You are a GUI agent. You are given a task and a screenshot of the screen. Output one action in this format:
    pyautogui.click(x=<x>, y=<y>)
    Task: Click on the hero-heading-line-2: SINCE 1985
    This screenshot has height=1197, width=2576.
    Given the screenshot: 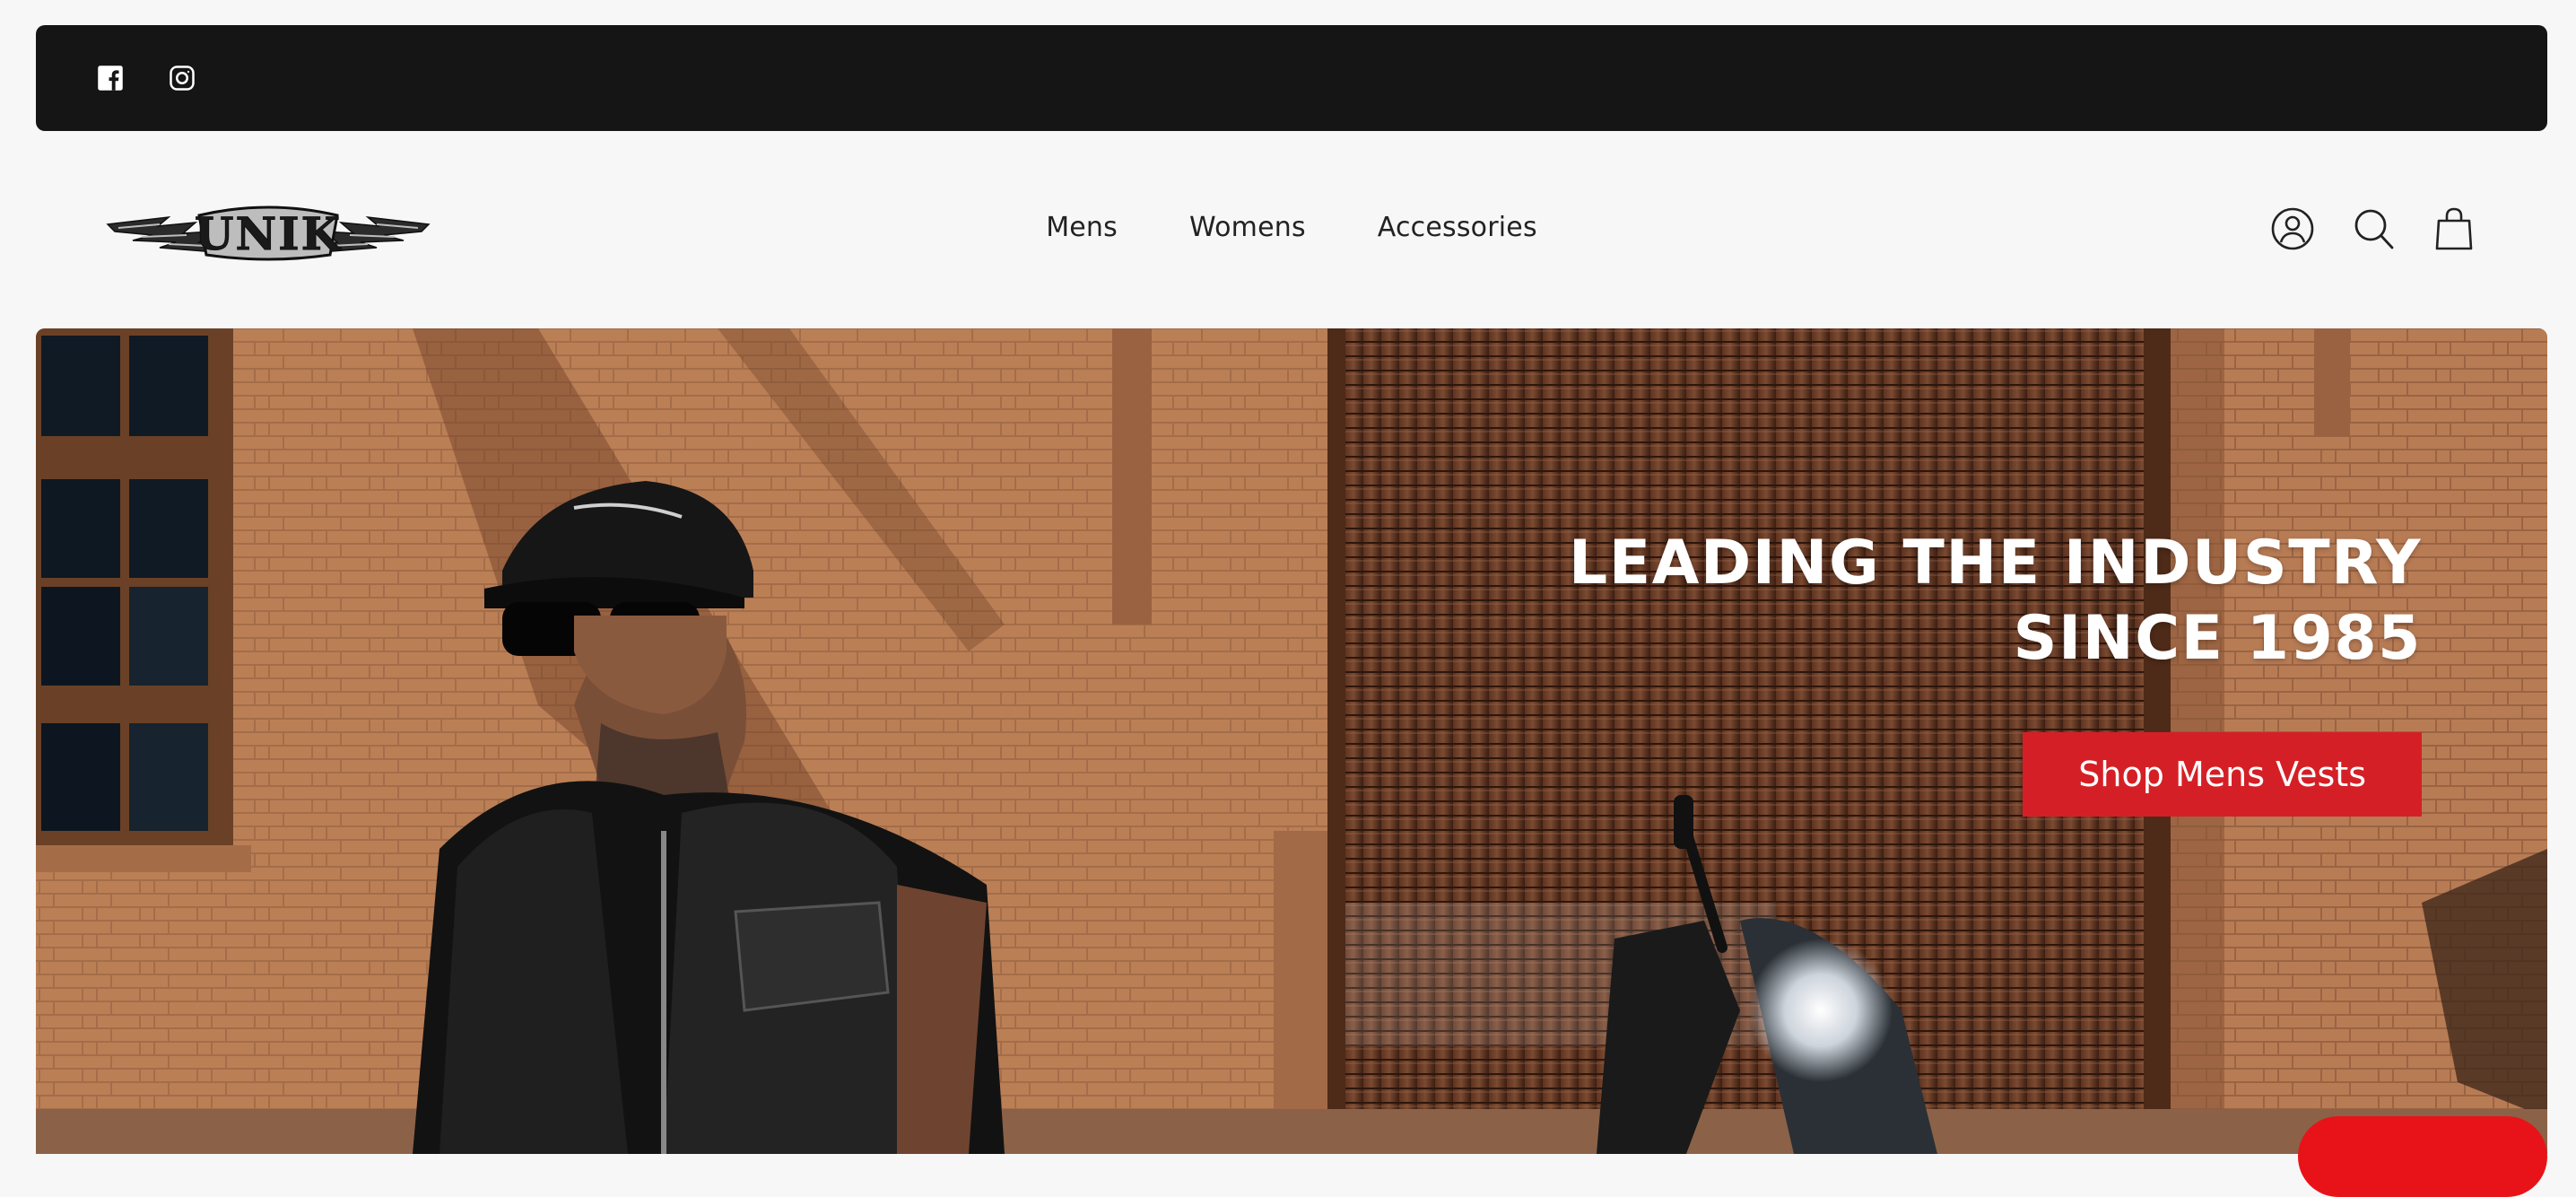 What is the action you would take?
    pyautogui.click(x=2217, y=638)
    